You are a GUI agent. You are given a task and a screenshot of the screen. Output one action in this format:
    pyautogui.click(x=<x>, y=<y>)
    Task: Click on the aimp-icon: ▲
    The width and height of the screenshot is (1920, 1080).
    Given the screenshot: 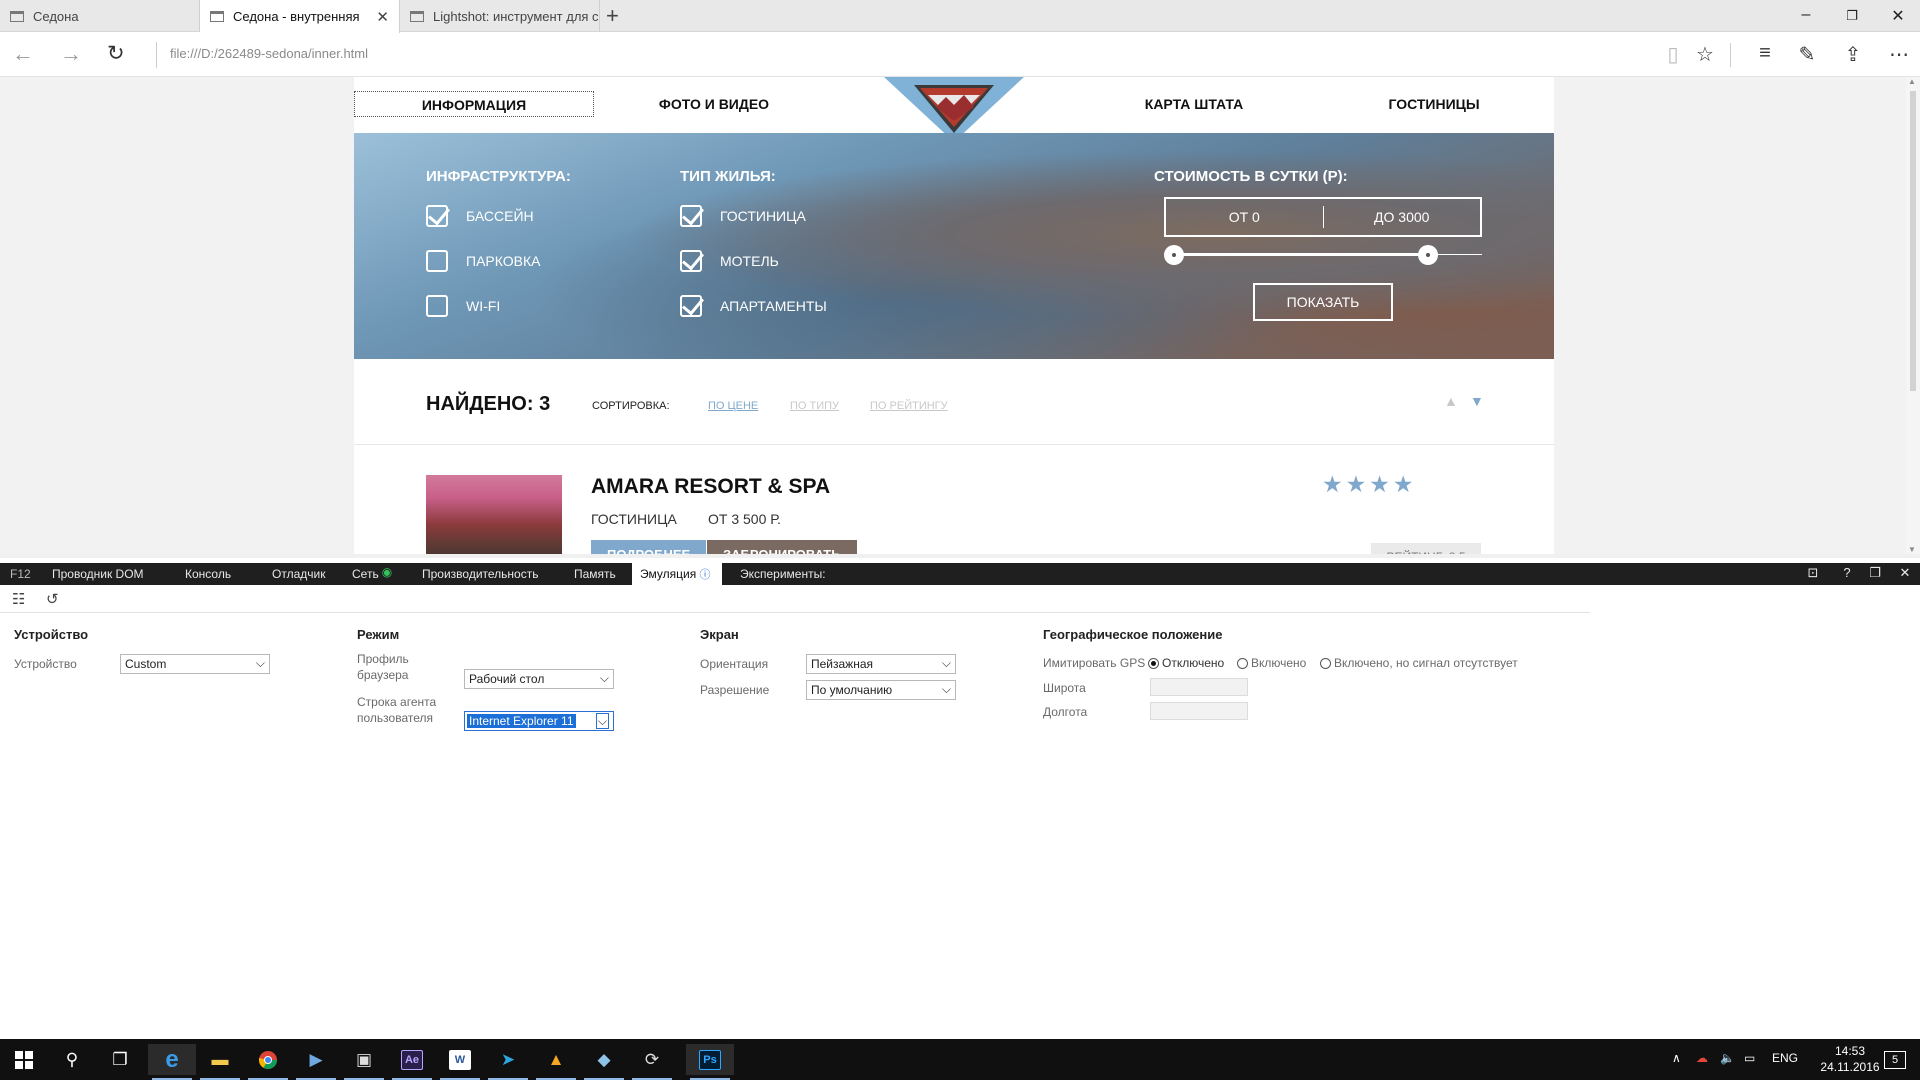 What is the action you would take?
    pyautogui.click(x=556, y=1062)
    